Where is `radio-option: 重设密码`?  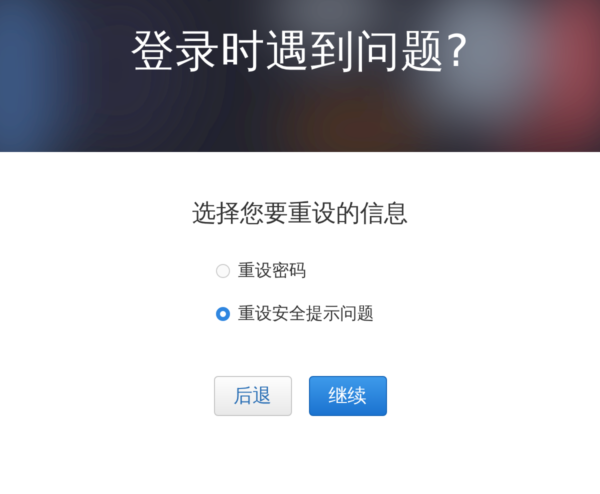
radio-option: 重设密码 is located at coordinates (295, 271).